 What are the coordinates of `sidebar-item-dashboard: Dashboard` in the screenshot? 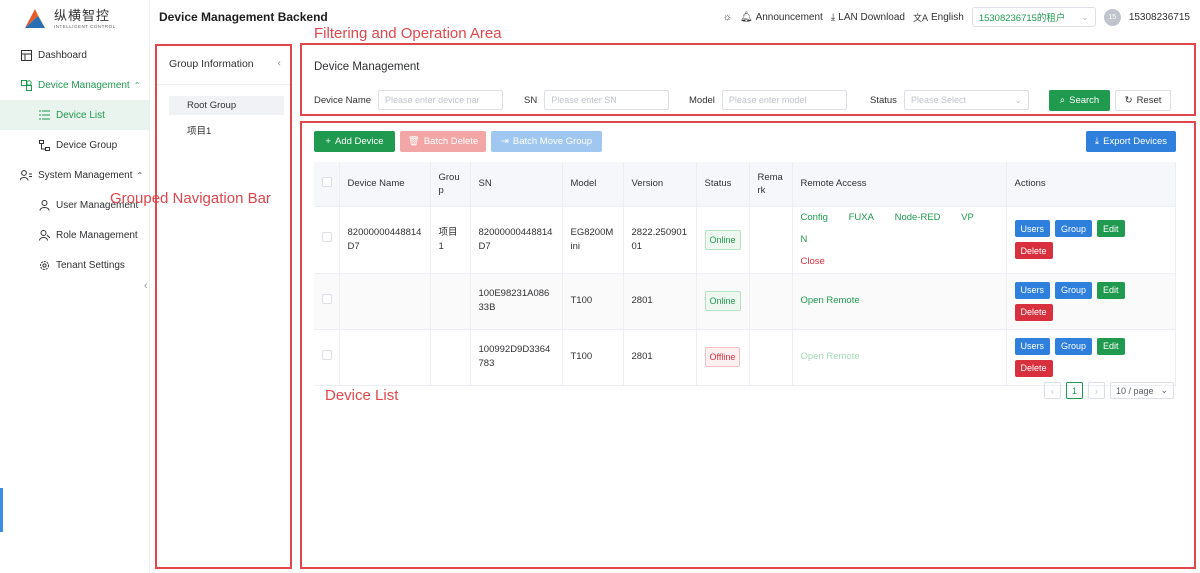 It's located at (74, 55).